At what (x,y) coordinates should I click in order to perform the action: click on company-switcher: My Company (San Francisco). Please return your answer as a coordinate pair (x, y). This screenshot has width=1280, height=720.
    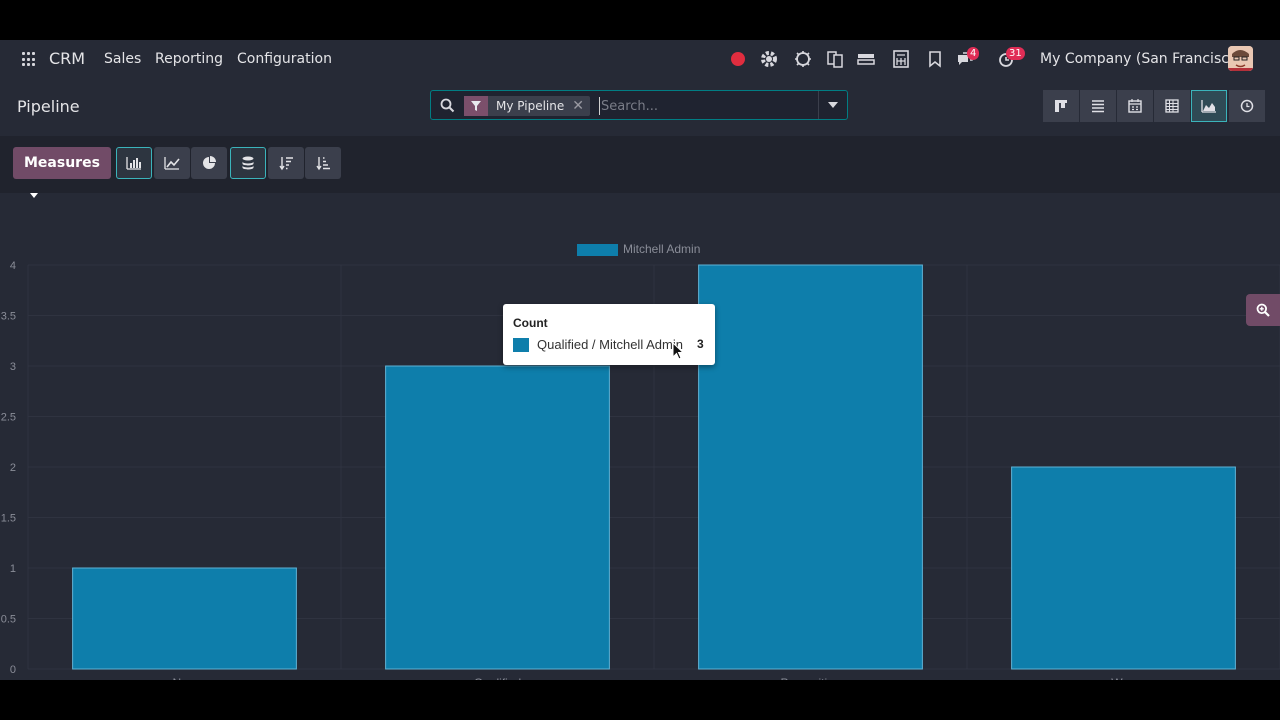
    Looking at the image, I should click on (1141, 59).